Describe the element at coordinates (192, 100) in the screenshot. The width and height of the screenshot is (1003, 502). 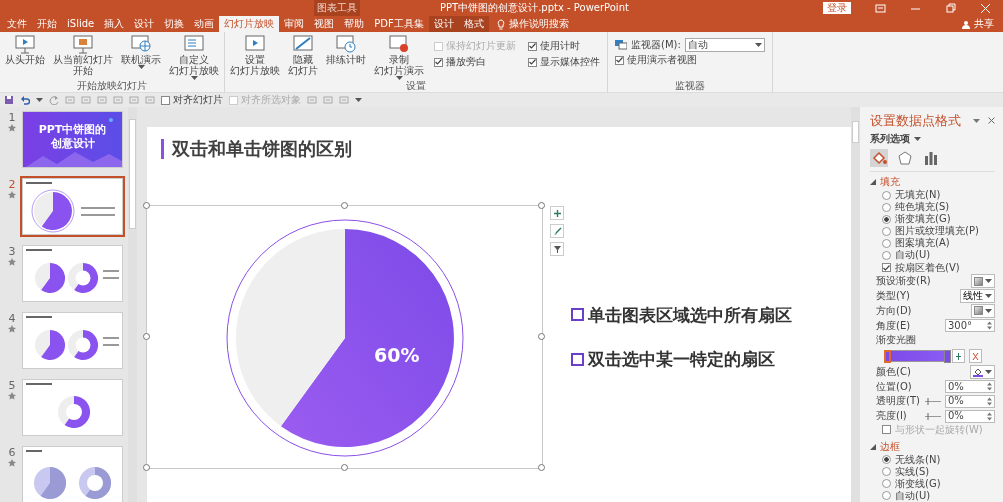
I see `checkbox: 对齐幻灯片` at that location.